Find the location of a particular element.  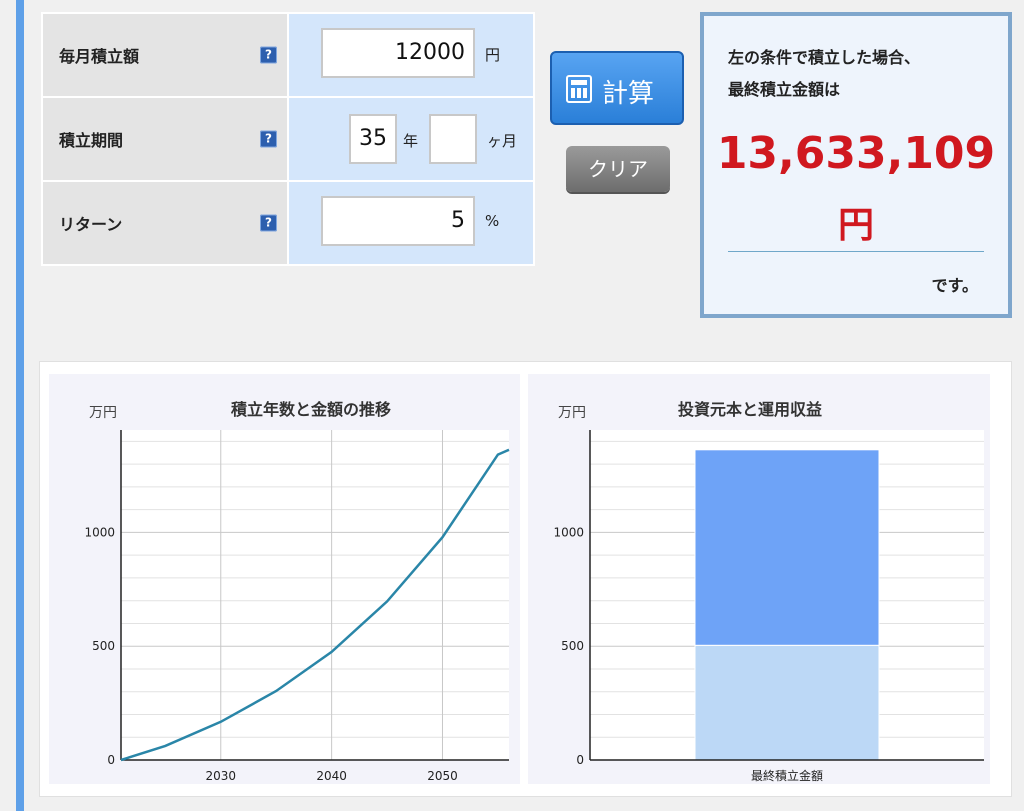

monthly-amount-input: 12000 is located at coordinates (398, 53).